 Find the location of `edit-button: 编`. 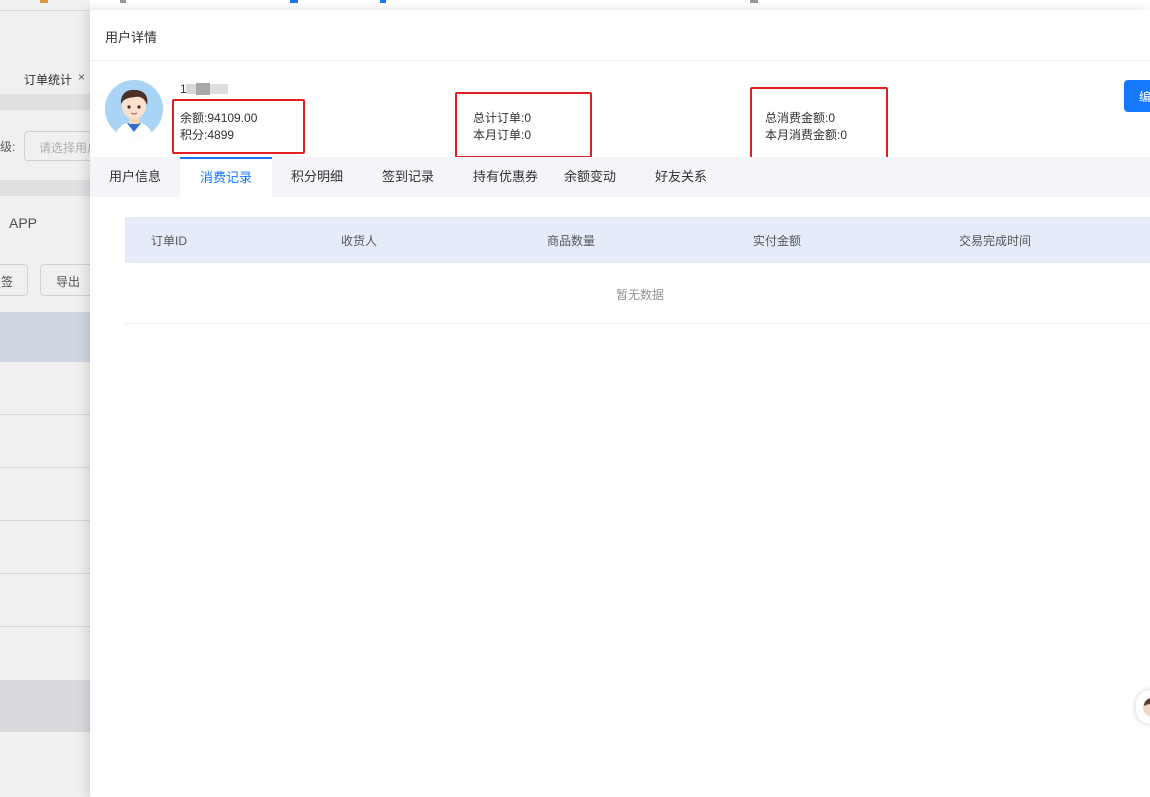

edit-button: 编 is located at coordinates (1137, 96).